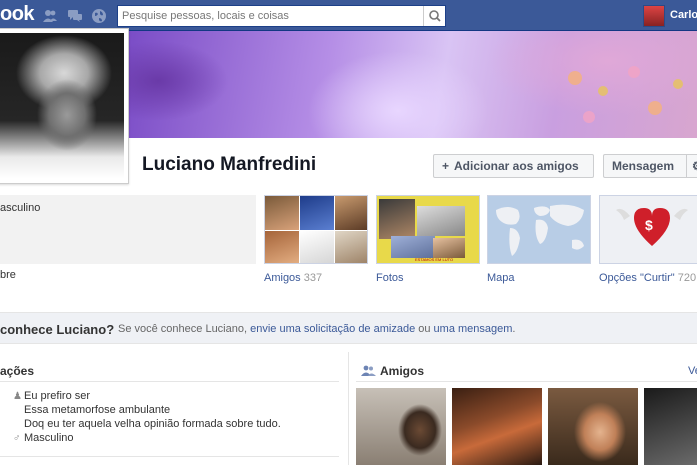 The height and width of the screenshot is (465, 697). Describe the element at coordinates (50, 16) in the screenshot. I see `friend-requests-icon` at that location.